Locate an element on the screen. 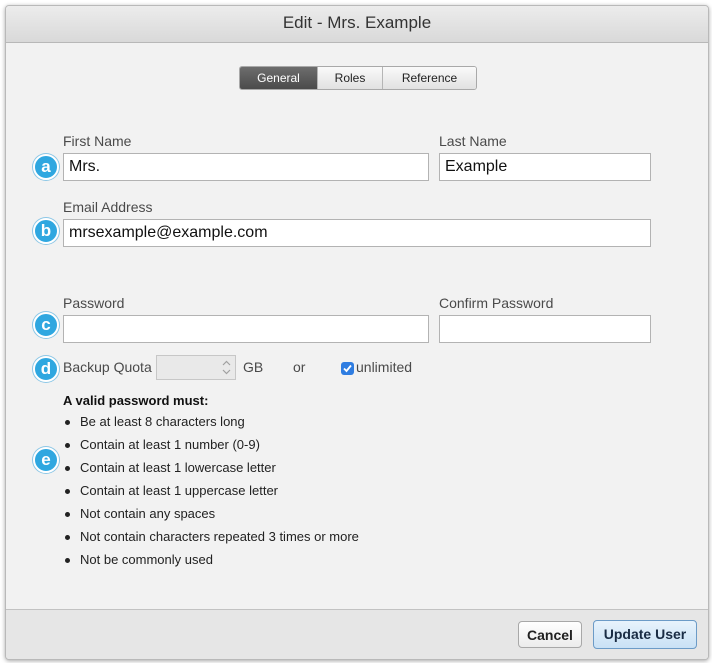 The width and height of the screenshot is (712, 663). confirm-password-input is located at coordinates (545, 329).